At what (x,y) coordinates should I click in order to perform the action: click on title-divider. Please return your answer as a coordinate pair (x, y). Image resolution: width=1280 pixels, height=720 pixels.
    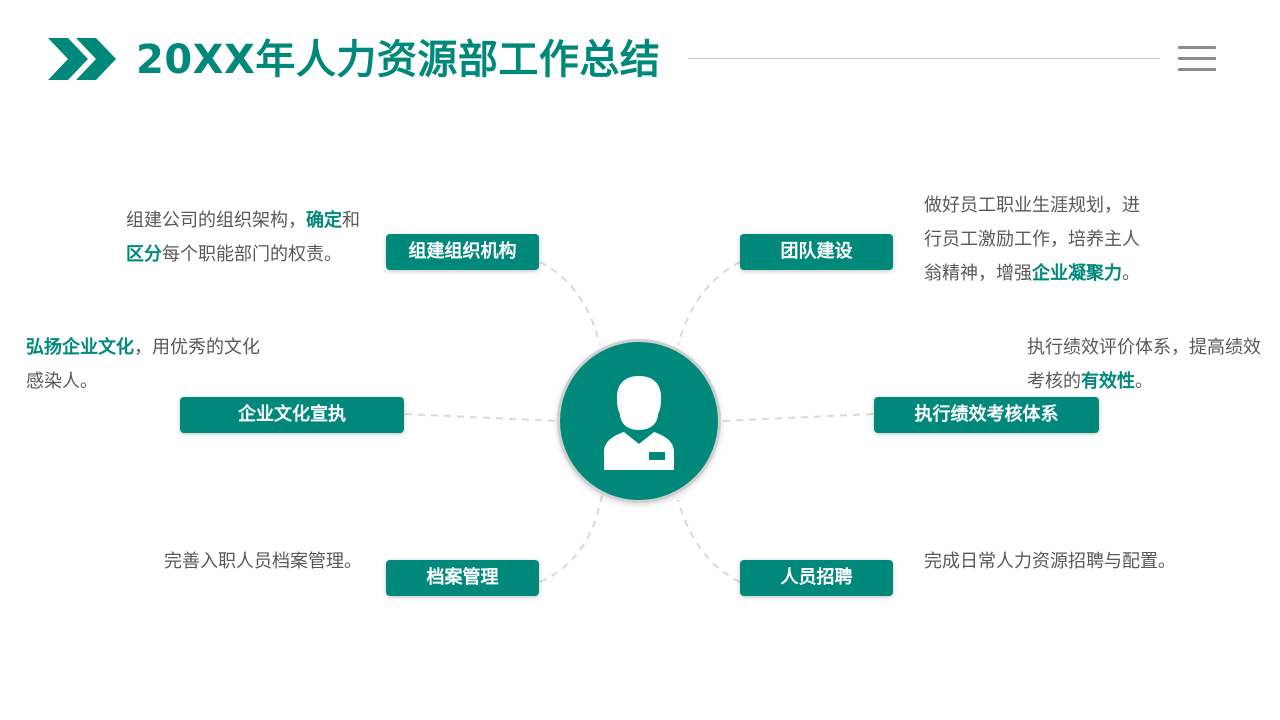
    Looking at the image, I should click on (924, 58).